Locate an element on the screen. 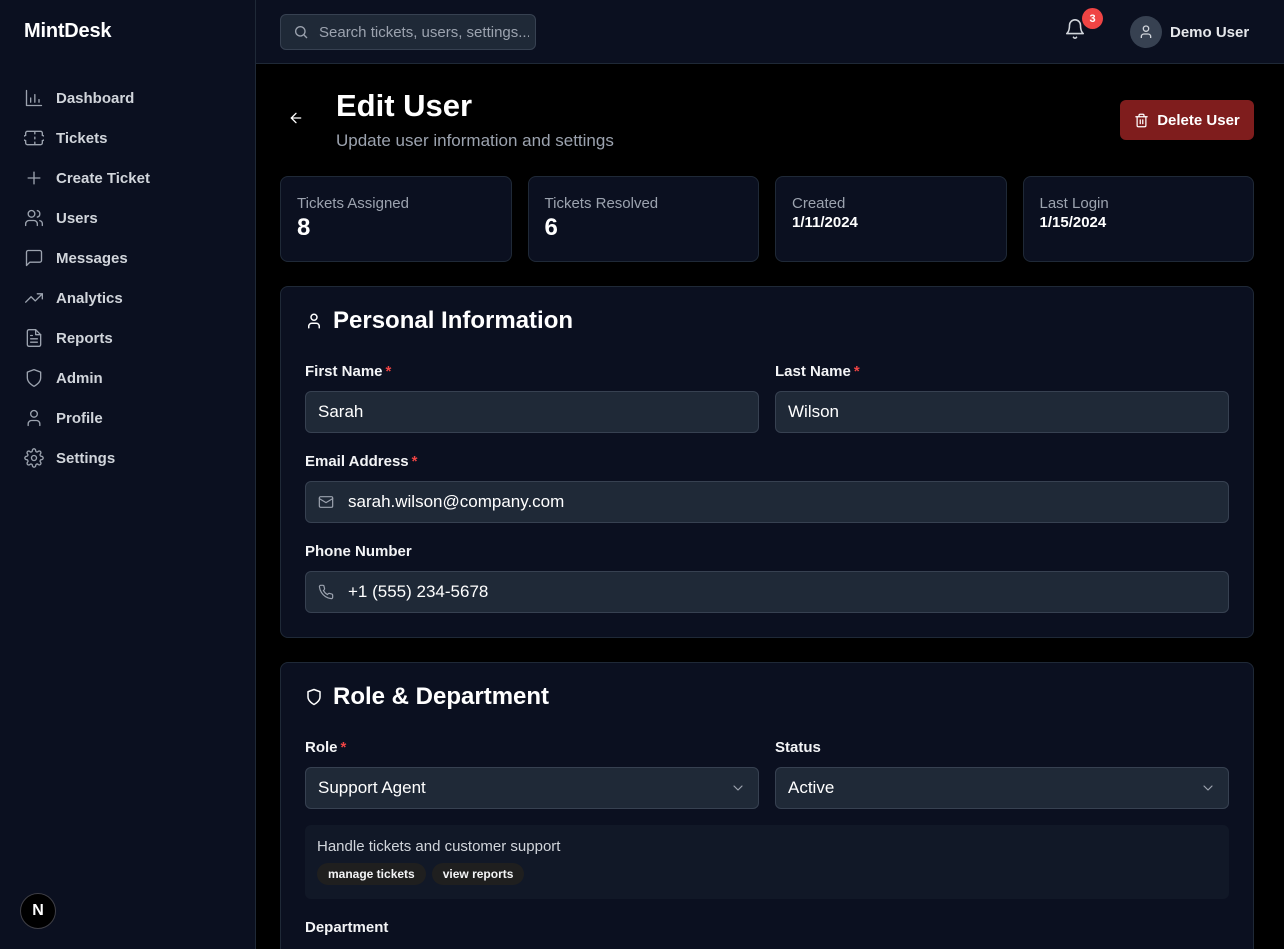 This screenshot has height=949, width=1284. first-name-label: First Name * is located at coordinates (348, 371).